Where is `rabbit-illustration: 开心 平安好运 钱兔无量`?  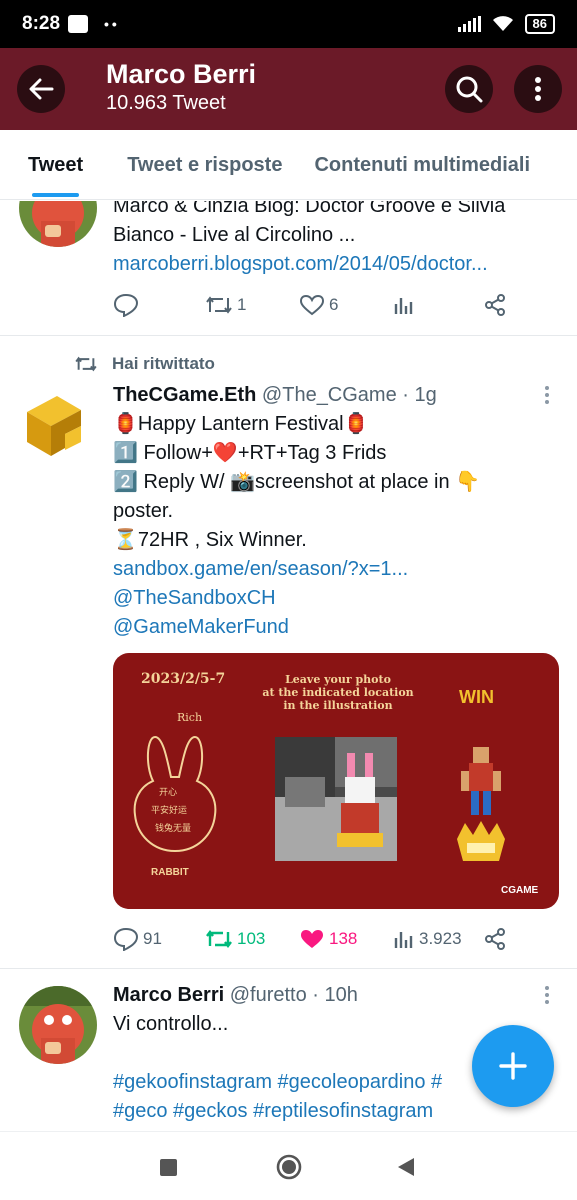
rabbit-illustration: 开心 平安好运 钱兔无量 is located at coordinates (175, 794).